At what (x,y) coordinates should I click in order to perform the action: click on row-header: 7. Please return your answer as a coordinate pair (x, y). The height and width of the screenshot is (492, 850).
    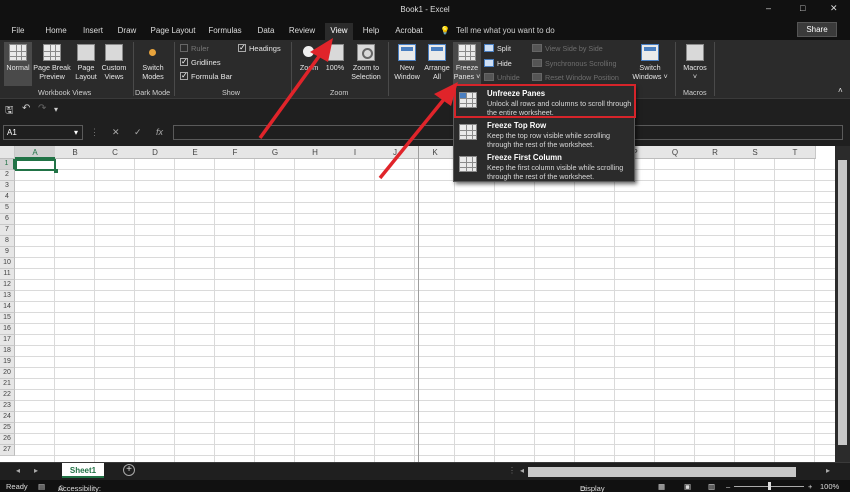
    Looking at the image, I should click on (7, 230).